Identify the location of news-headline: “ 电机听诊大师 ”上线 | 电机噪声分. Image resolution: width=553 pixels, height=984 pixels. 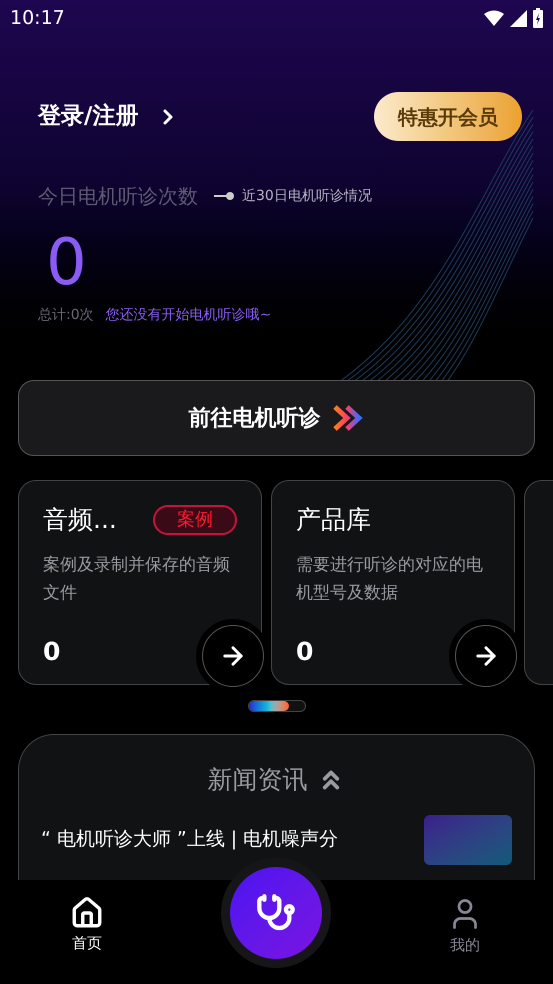
(189, 839).